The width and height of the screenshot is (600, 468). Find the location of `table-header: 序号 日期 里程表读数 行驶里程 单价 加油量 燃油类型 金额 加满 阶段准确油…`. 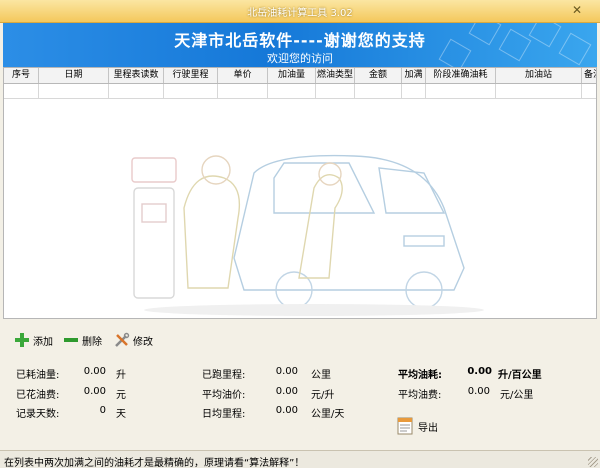

table-header: 序号 日期 里程表读数 行驶里程 单价 加油量 燃油类型 金额 加满 阶段准确油… is located at coordinates (300, 76).